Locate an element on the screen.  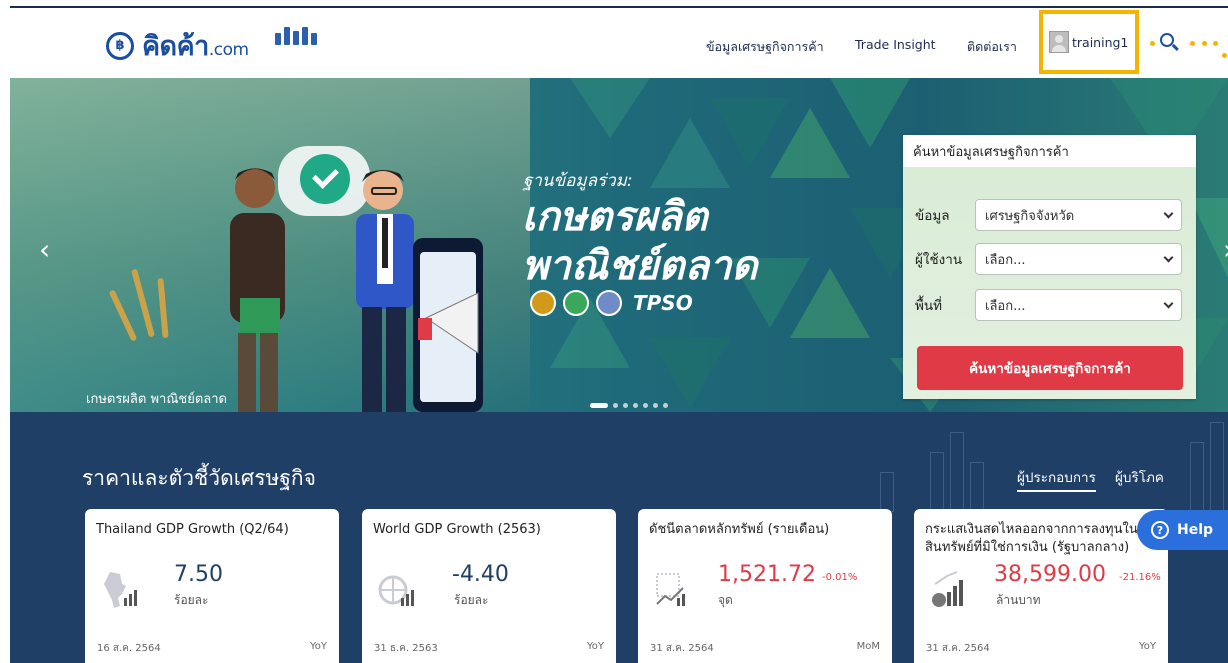
thailand-map-chart-icon is located at coordinates (120, 590).